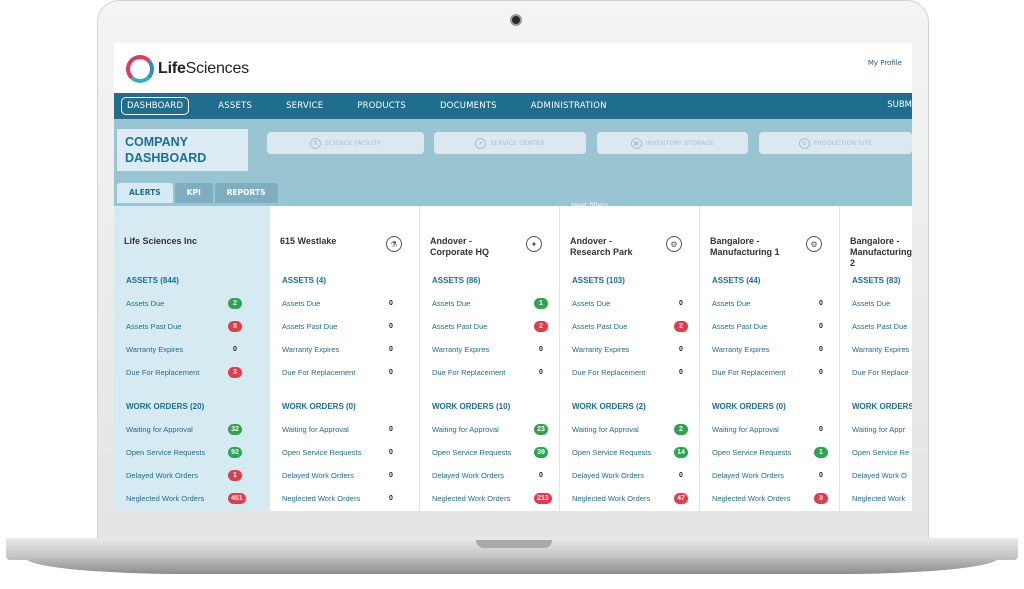  I want to click on location-name: Andover - Research Park, so click(601, 247).